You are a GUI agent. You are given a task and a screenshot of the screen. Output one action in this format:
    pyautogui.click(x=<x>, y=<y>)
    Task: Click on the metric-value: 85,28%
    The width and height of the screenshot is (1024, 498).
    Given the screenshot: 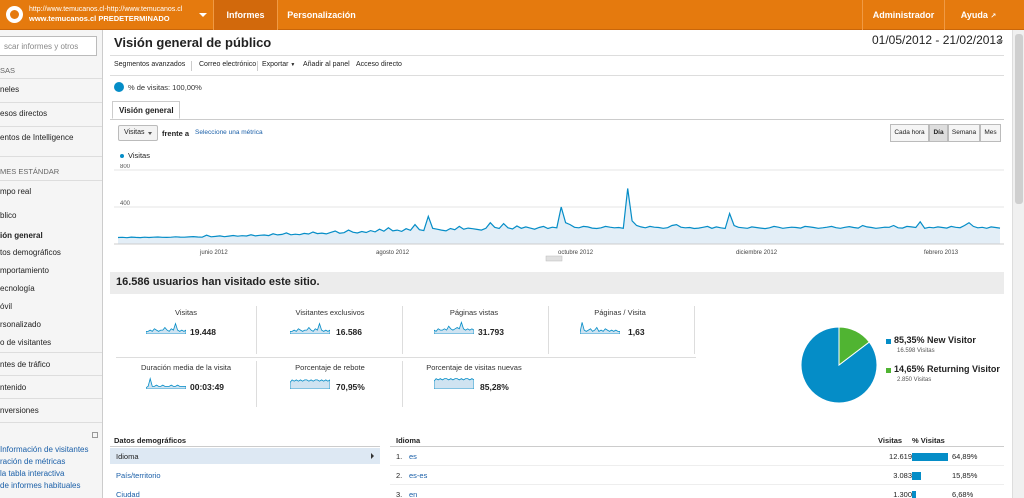 What is the action you would take?
    pyautogui.click(x=494, y=387)
    